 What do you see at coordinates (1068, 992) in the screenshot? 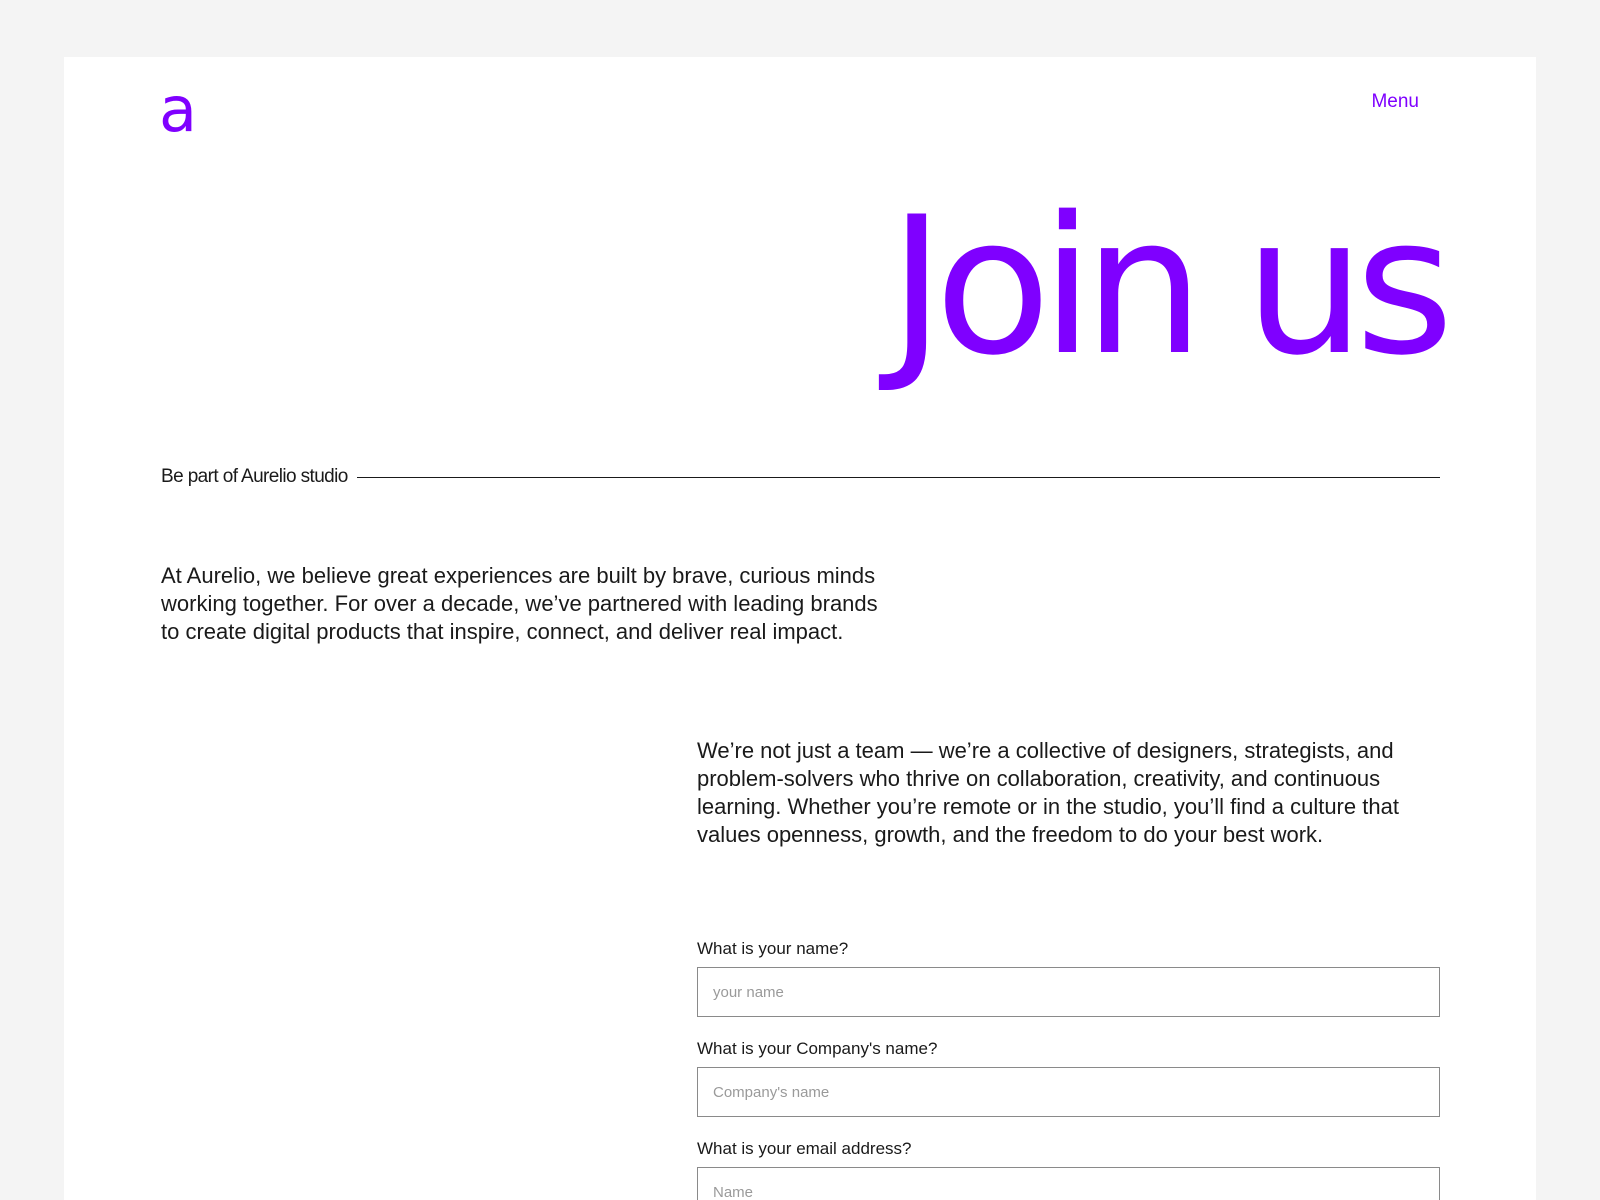
I see `name-input` at bounding box center [1068, 992].